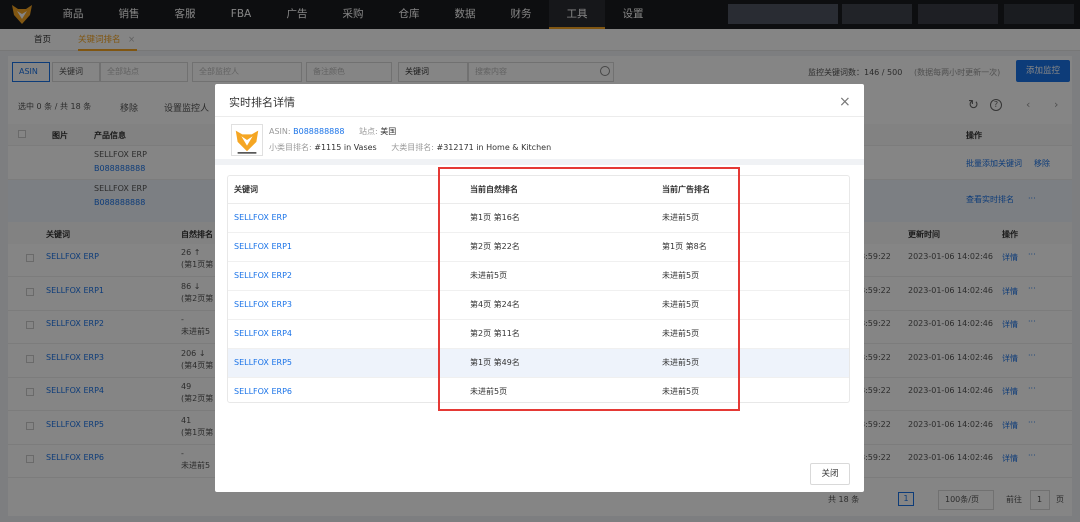  I want to click on keyword-link: SELLFOX ERP2, so click(263, 276).